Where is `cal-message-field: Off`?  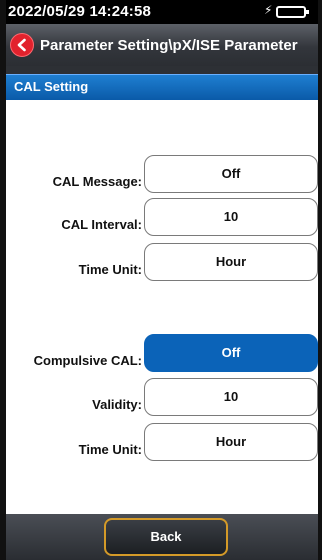 cal-message-field: Off is located at coordinates (231, 174).